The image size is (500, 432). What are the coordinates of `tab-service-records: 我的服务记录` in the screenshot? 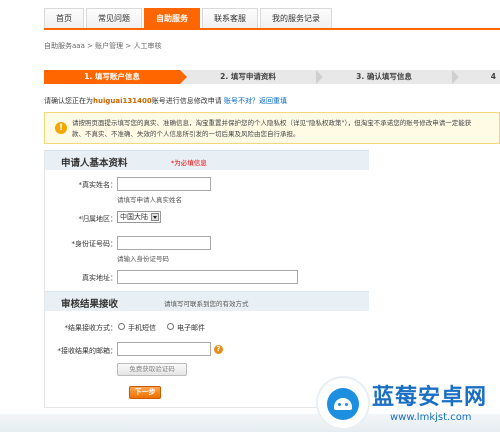 It's located at (296, 18).